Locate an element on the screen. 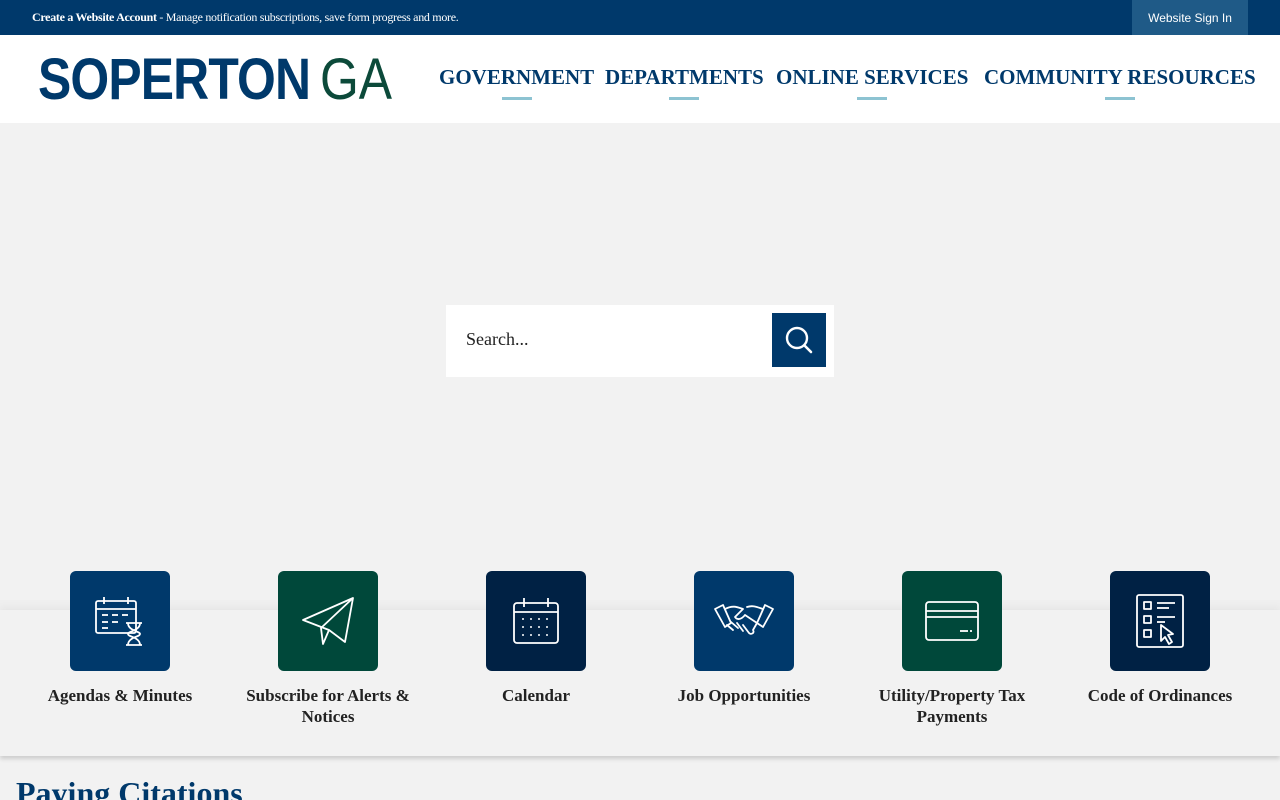 The height and width of the screenshot is (800, 1280). subscribe-tile is located at coordinates (328, 621).